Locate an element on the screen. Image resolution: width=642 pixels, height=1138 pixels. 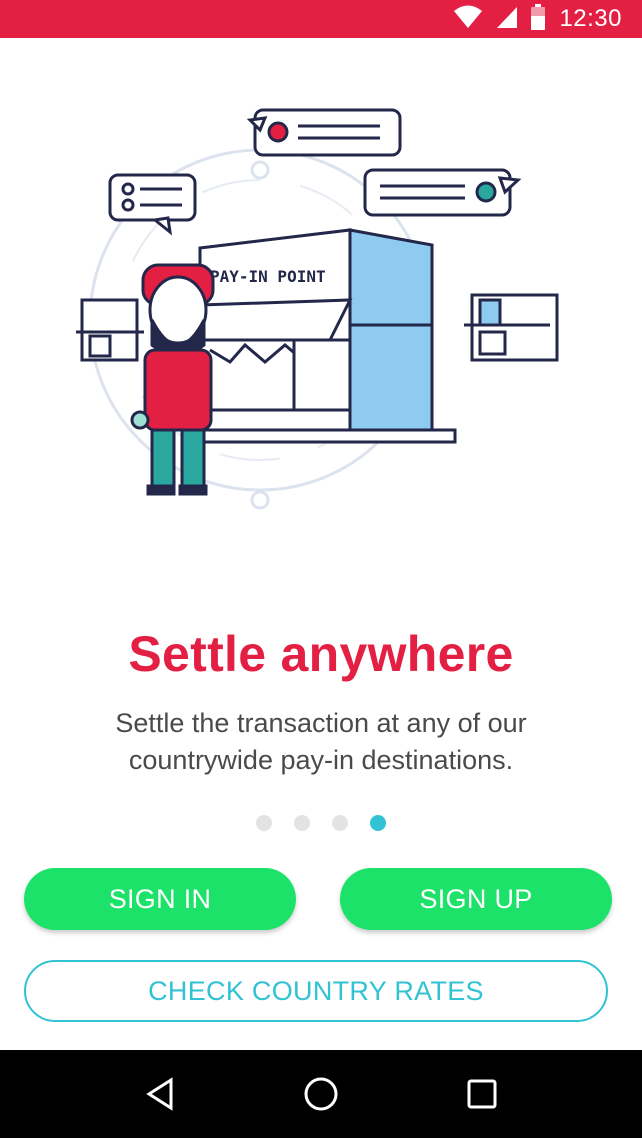
battery-icon is located at coordinates (538, 19).